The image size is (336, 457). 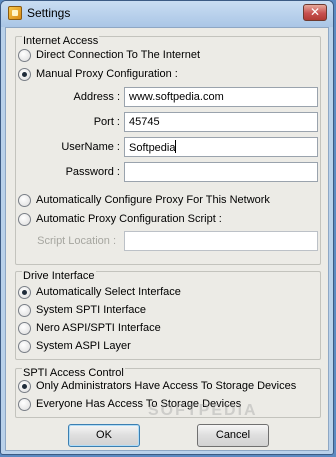 What do you see at coordinates (91, 310) in the screenshot?
I see `radio-system-spti-label: System SPTI Interface` at bounding box center [91, 310].